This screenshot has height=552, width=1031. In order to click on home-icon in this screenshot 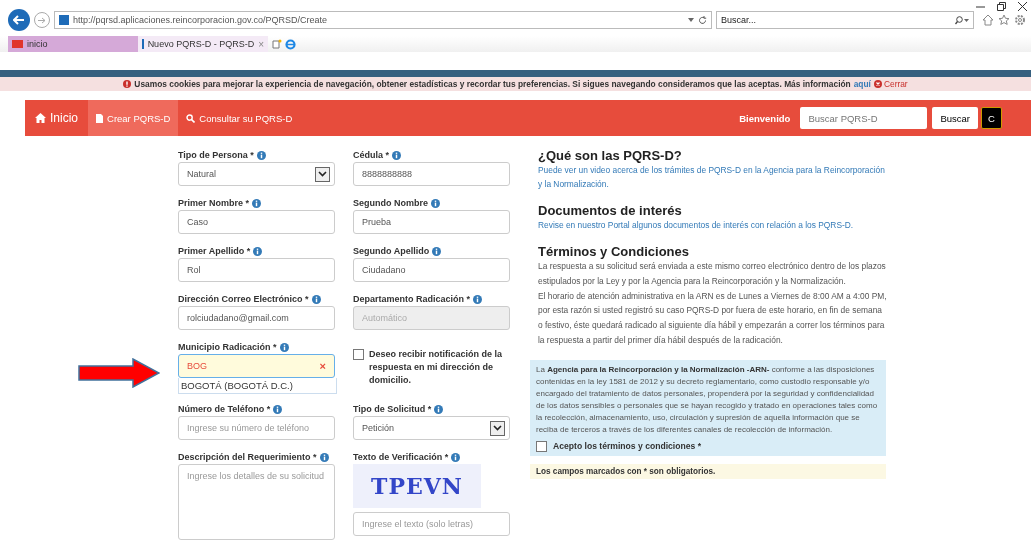, I will do `click(40, 118)`.